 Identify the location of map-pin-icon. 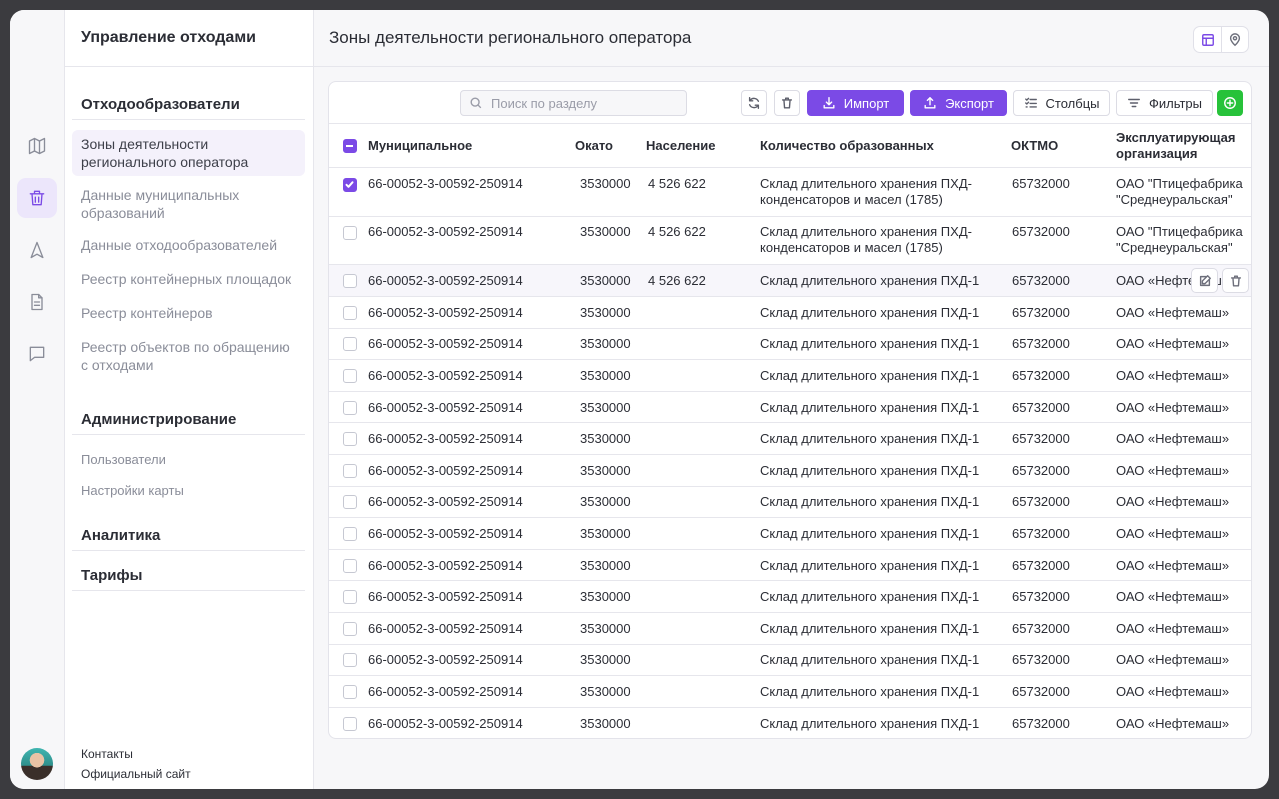
(1234, 39).